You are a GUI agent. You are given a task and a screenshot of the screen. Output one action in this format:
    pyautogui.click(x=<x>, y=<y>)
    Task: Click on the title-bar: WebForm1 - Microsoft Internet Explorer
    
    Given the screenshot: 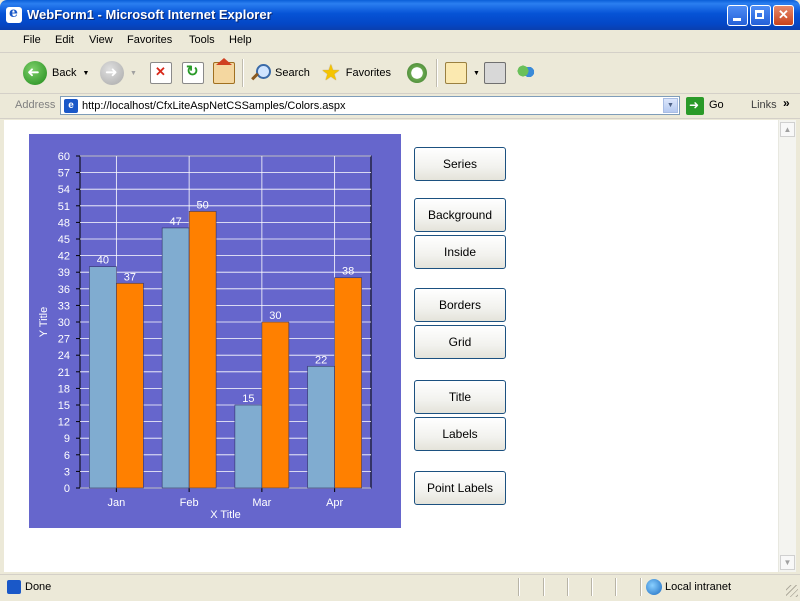 What is the action you would take?
    pyautogui.click(x=400, y=15)
    